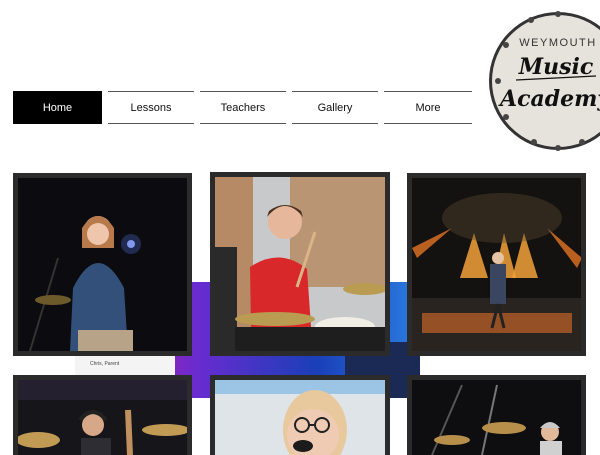 This screenshot has height=455, width=600. I want to click on nav-home-label: Home, so click(57, 107).